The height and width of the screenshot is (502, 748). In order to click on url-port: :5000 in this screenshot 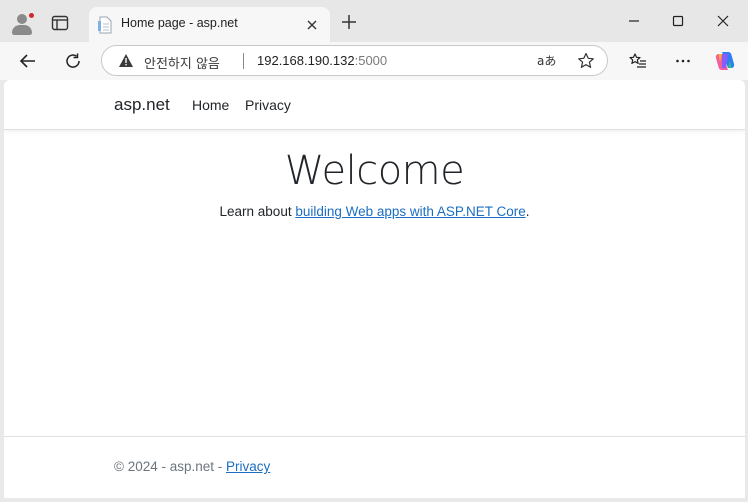, I will do `click(371, 60)`.